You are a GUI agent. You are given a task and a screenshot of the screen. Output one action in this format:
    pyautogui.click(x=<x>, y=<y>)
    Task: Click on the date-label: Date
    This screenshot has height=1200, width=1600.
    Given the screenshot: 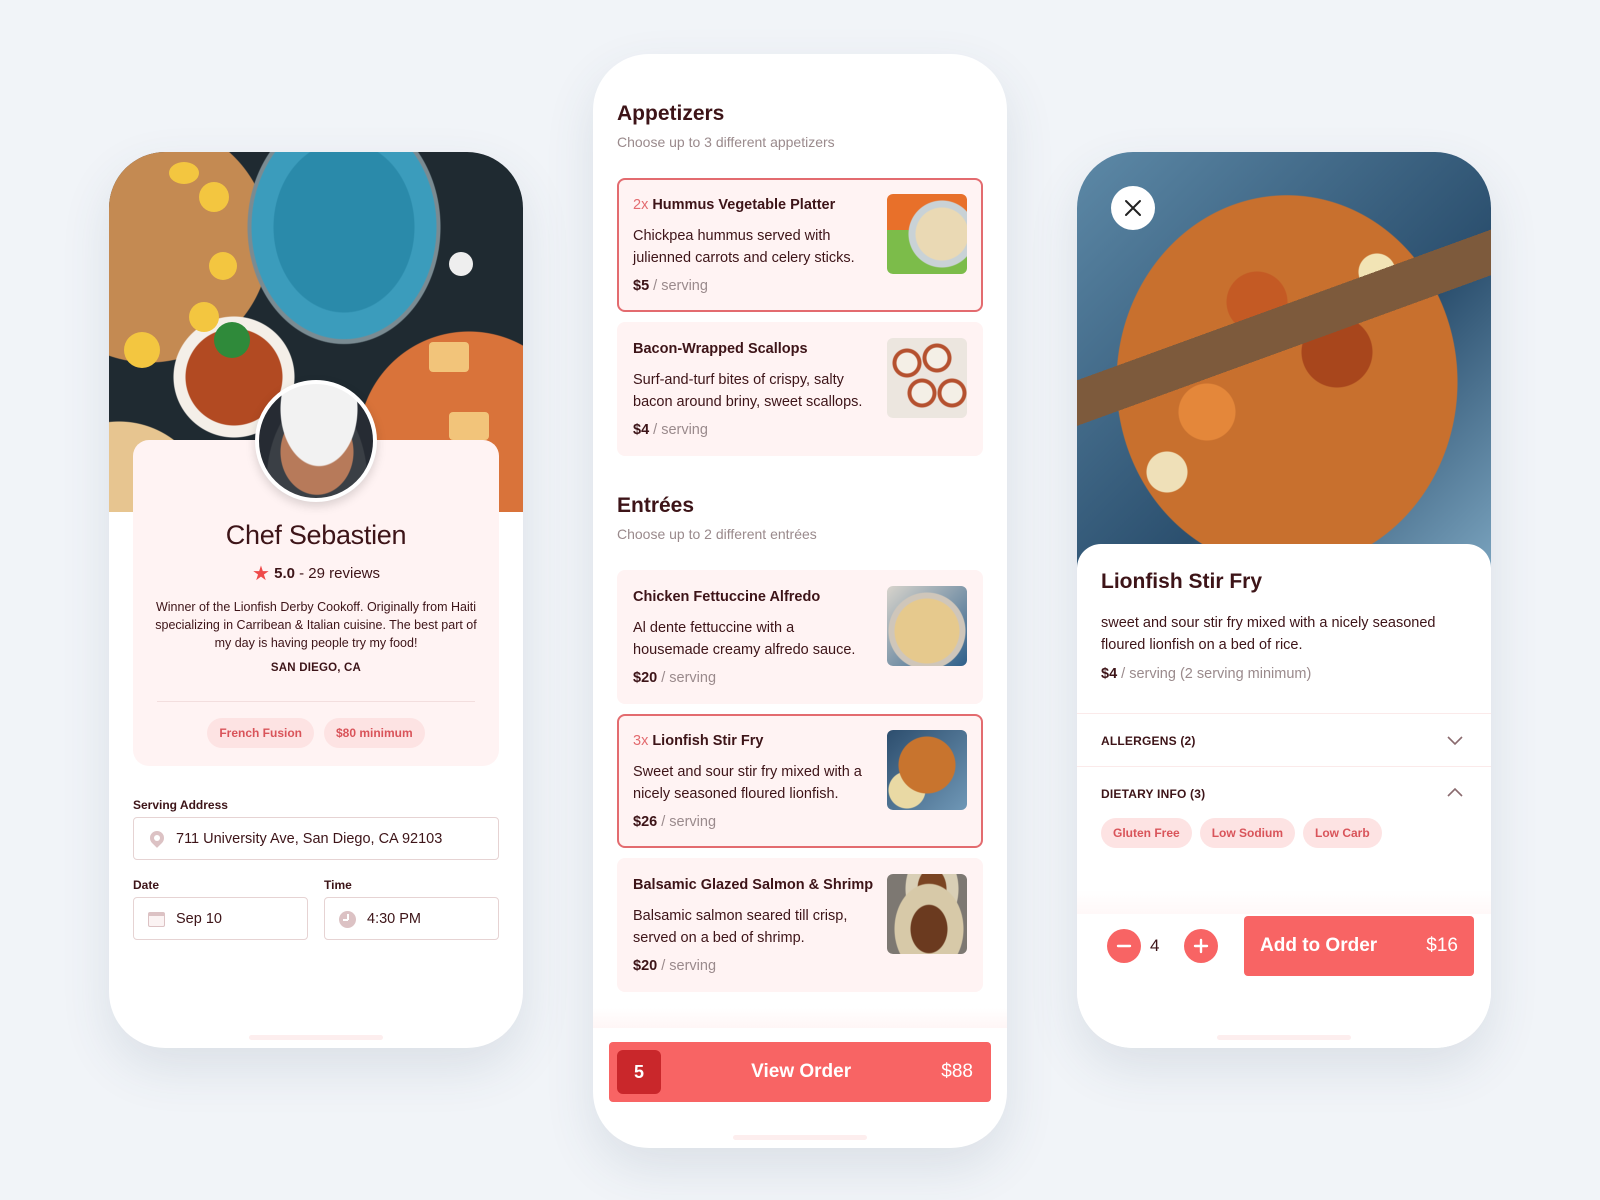 What is the action you would take?
    pyautogui.click(x=146, y=885)
    